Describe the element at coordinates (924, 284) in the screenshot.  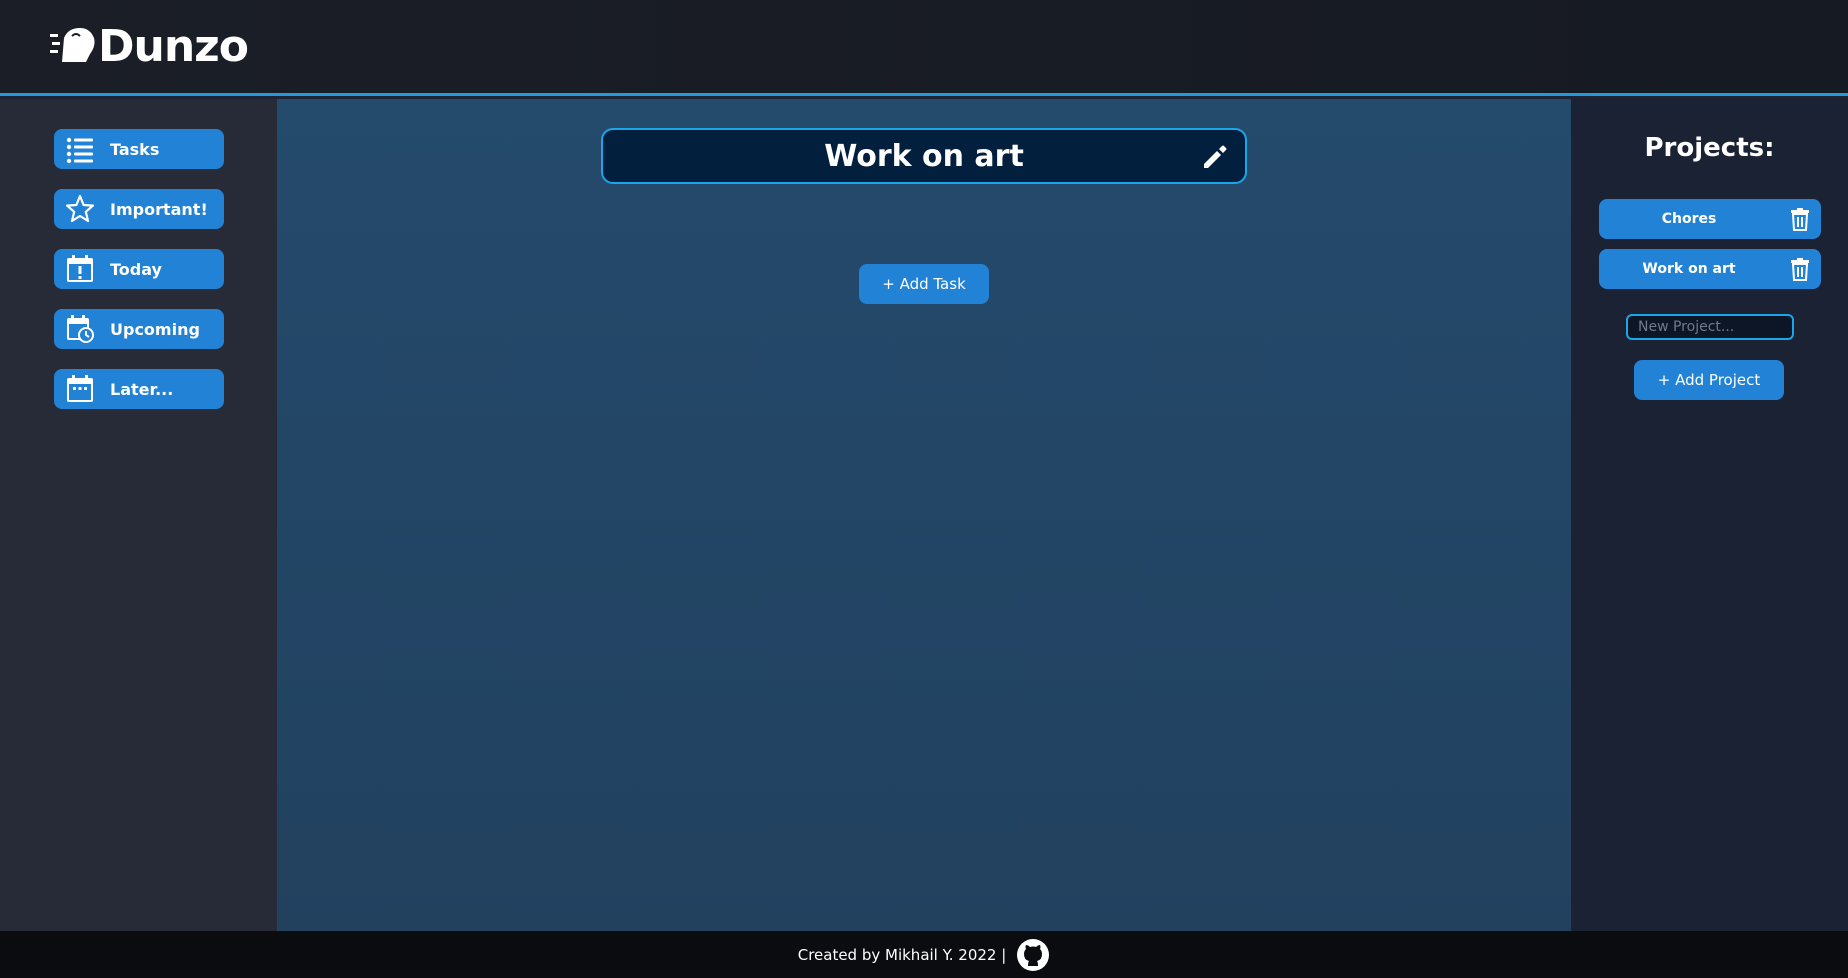
I see `add-task-button: + Add Task` at that location.